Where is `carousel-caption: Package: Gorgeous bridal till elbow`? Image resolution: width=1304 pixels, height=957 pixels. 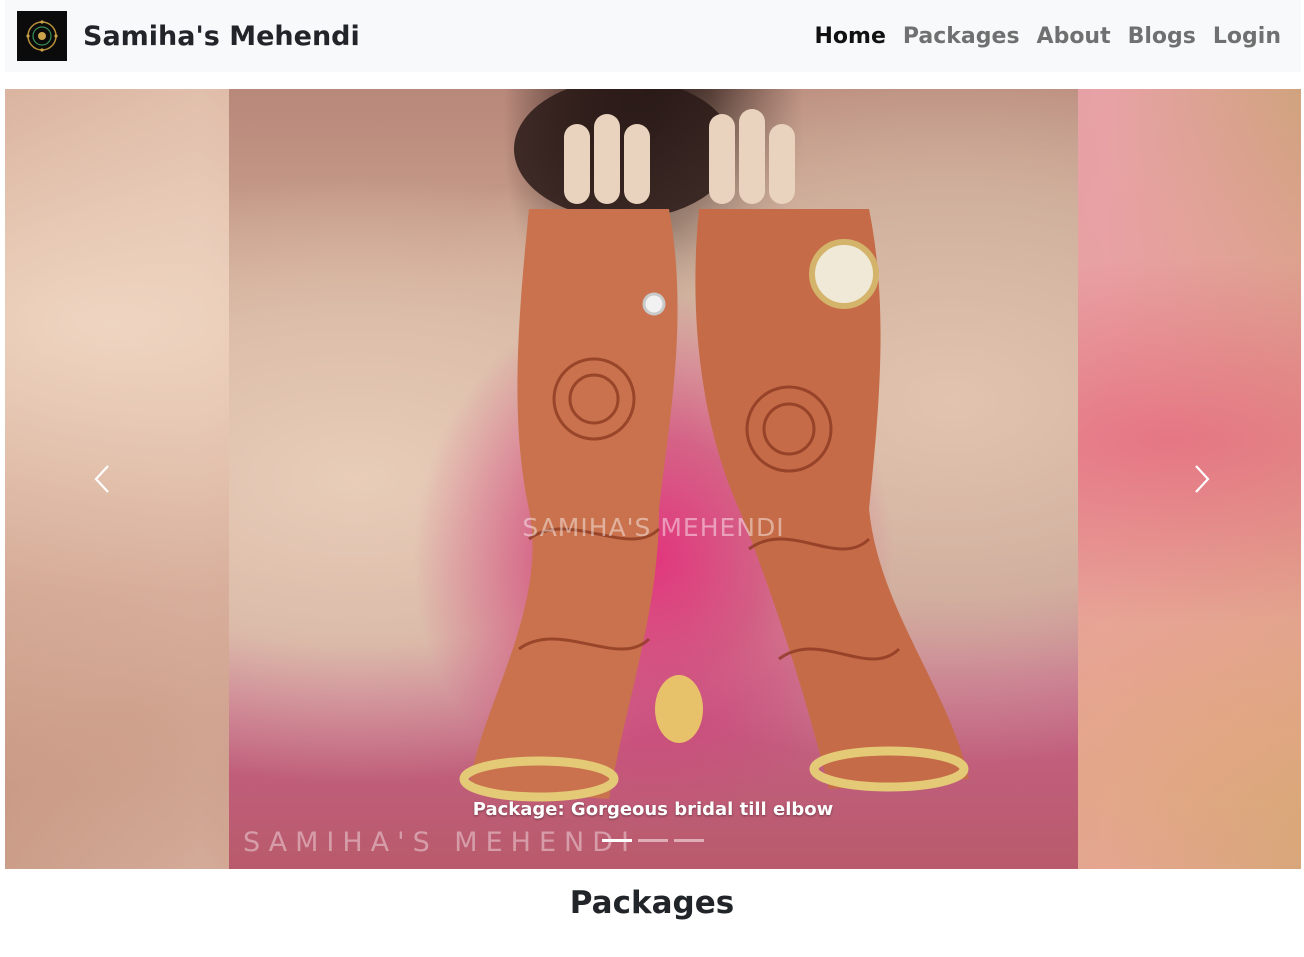 carousel-caption: Package: Gorgeous bridal till elbow is located at coordinates (653, 809).